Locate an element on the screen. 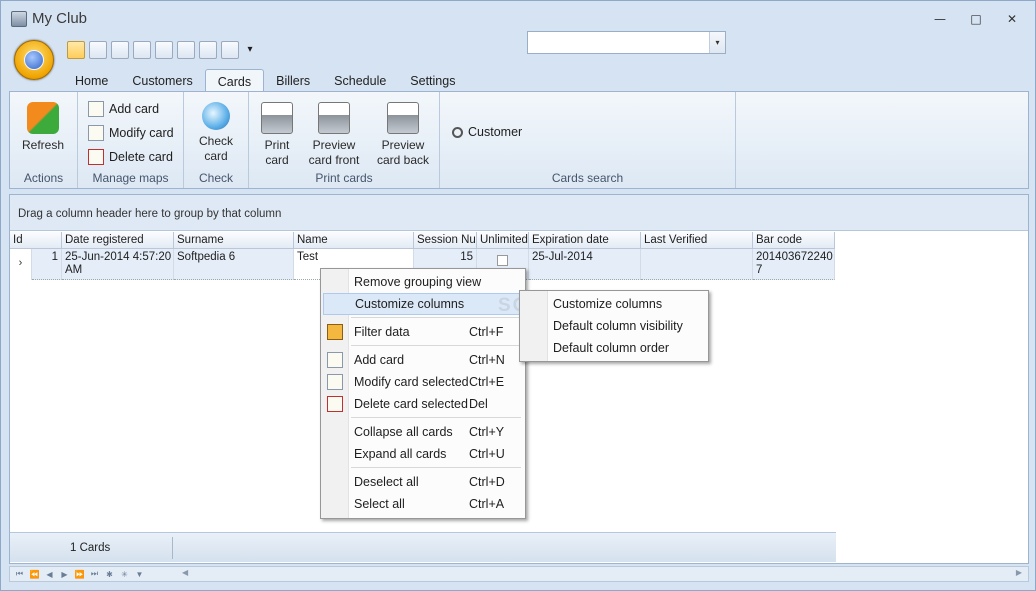 The height and width of the screenshot is (591, 1036). last-record-icon: ⏭ is located at coordinates (94, 574).